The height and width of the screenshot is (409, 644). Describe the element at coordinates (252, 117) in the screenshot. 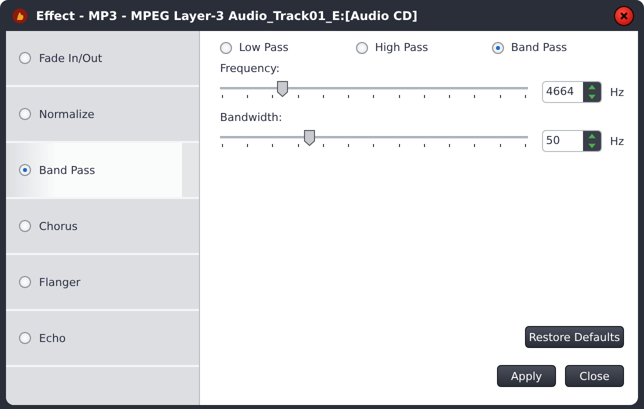

I see `slider-label: Bandwidth:` at that location.